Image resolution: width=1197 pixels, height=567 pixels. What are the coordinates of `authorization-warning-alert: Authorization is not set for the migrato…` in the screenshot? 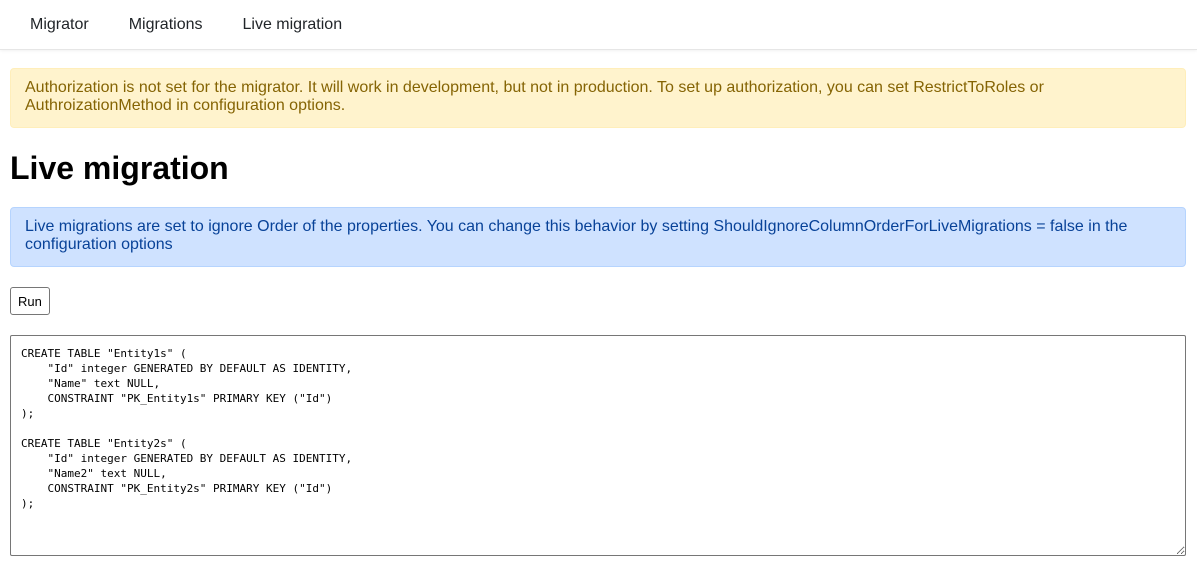 It's located at (598, 98).